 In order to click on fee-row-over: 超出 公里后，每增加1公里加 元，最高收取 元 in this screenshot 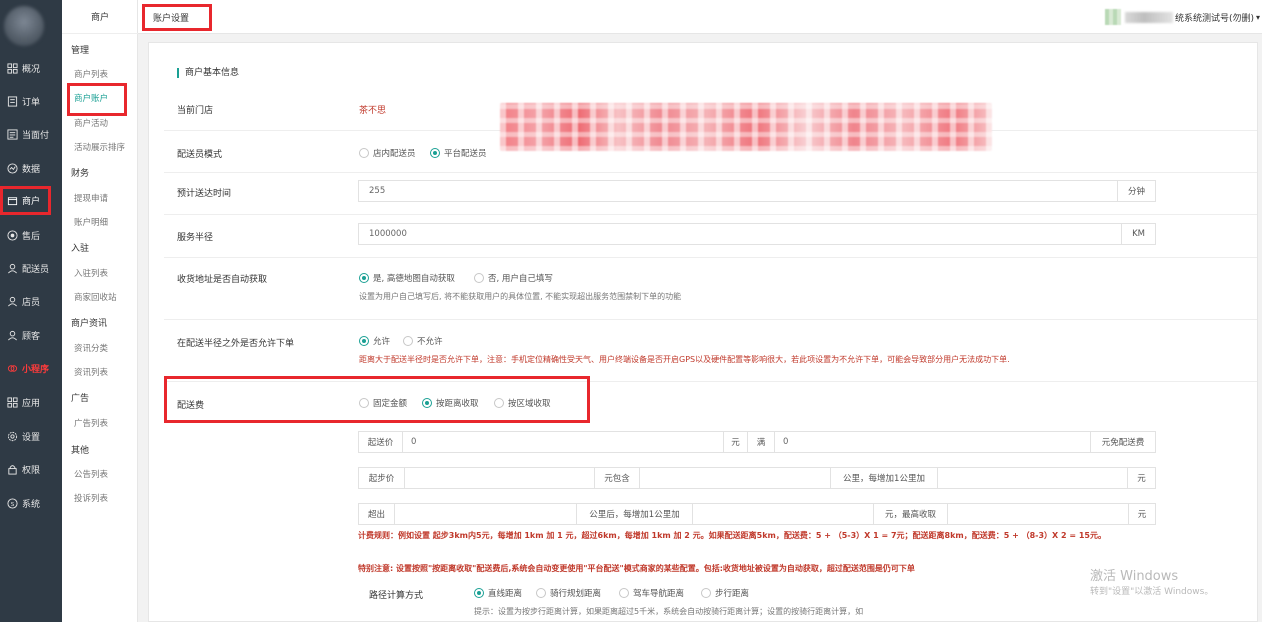, I will do `click(757, 514)`.